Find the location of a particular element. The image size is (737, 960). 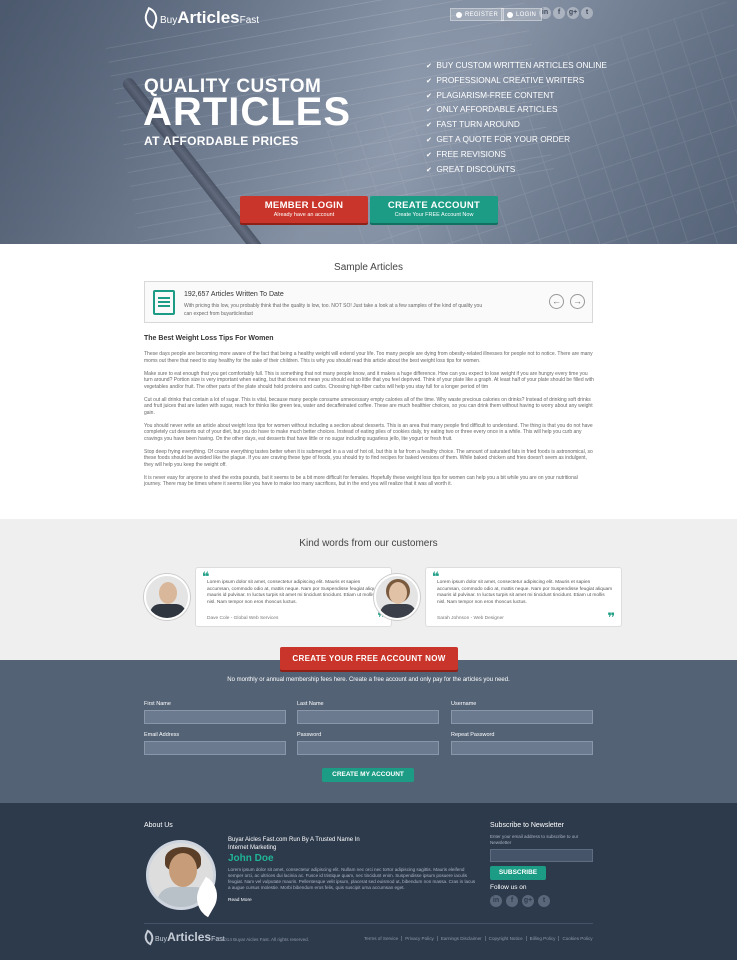

create-account-title: CREATE ACCOUNT is located at coordinates (434, 205).